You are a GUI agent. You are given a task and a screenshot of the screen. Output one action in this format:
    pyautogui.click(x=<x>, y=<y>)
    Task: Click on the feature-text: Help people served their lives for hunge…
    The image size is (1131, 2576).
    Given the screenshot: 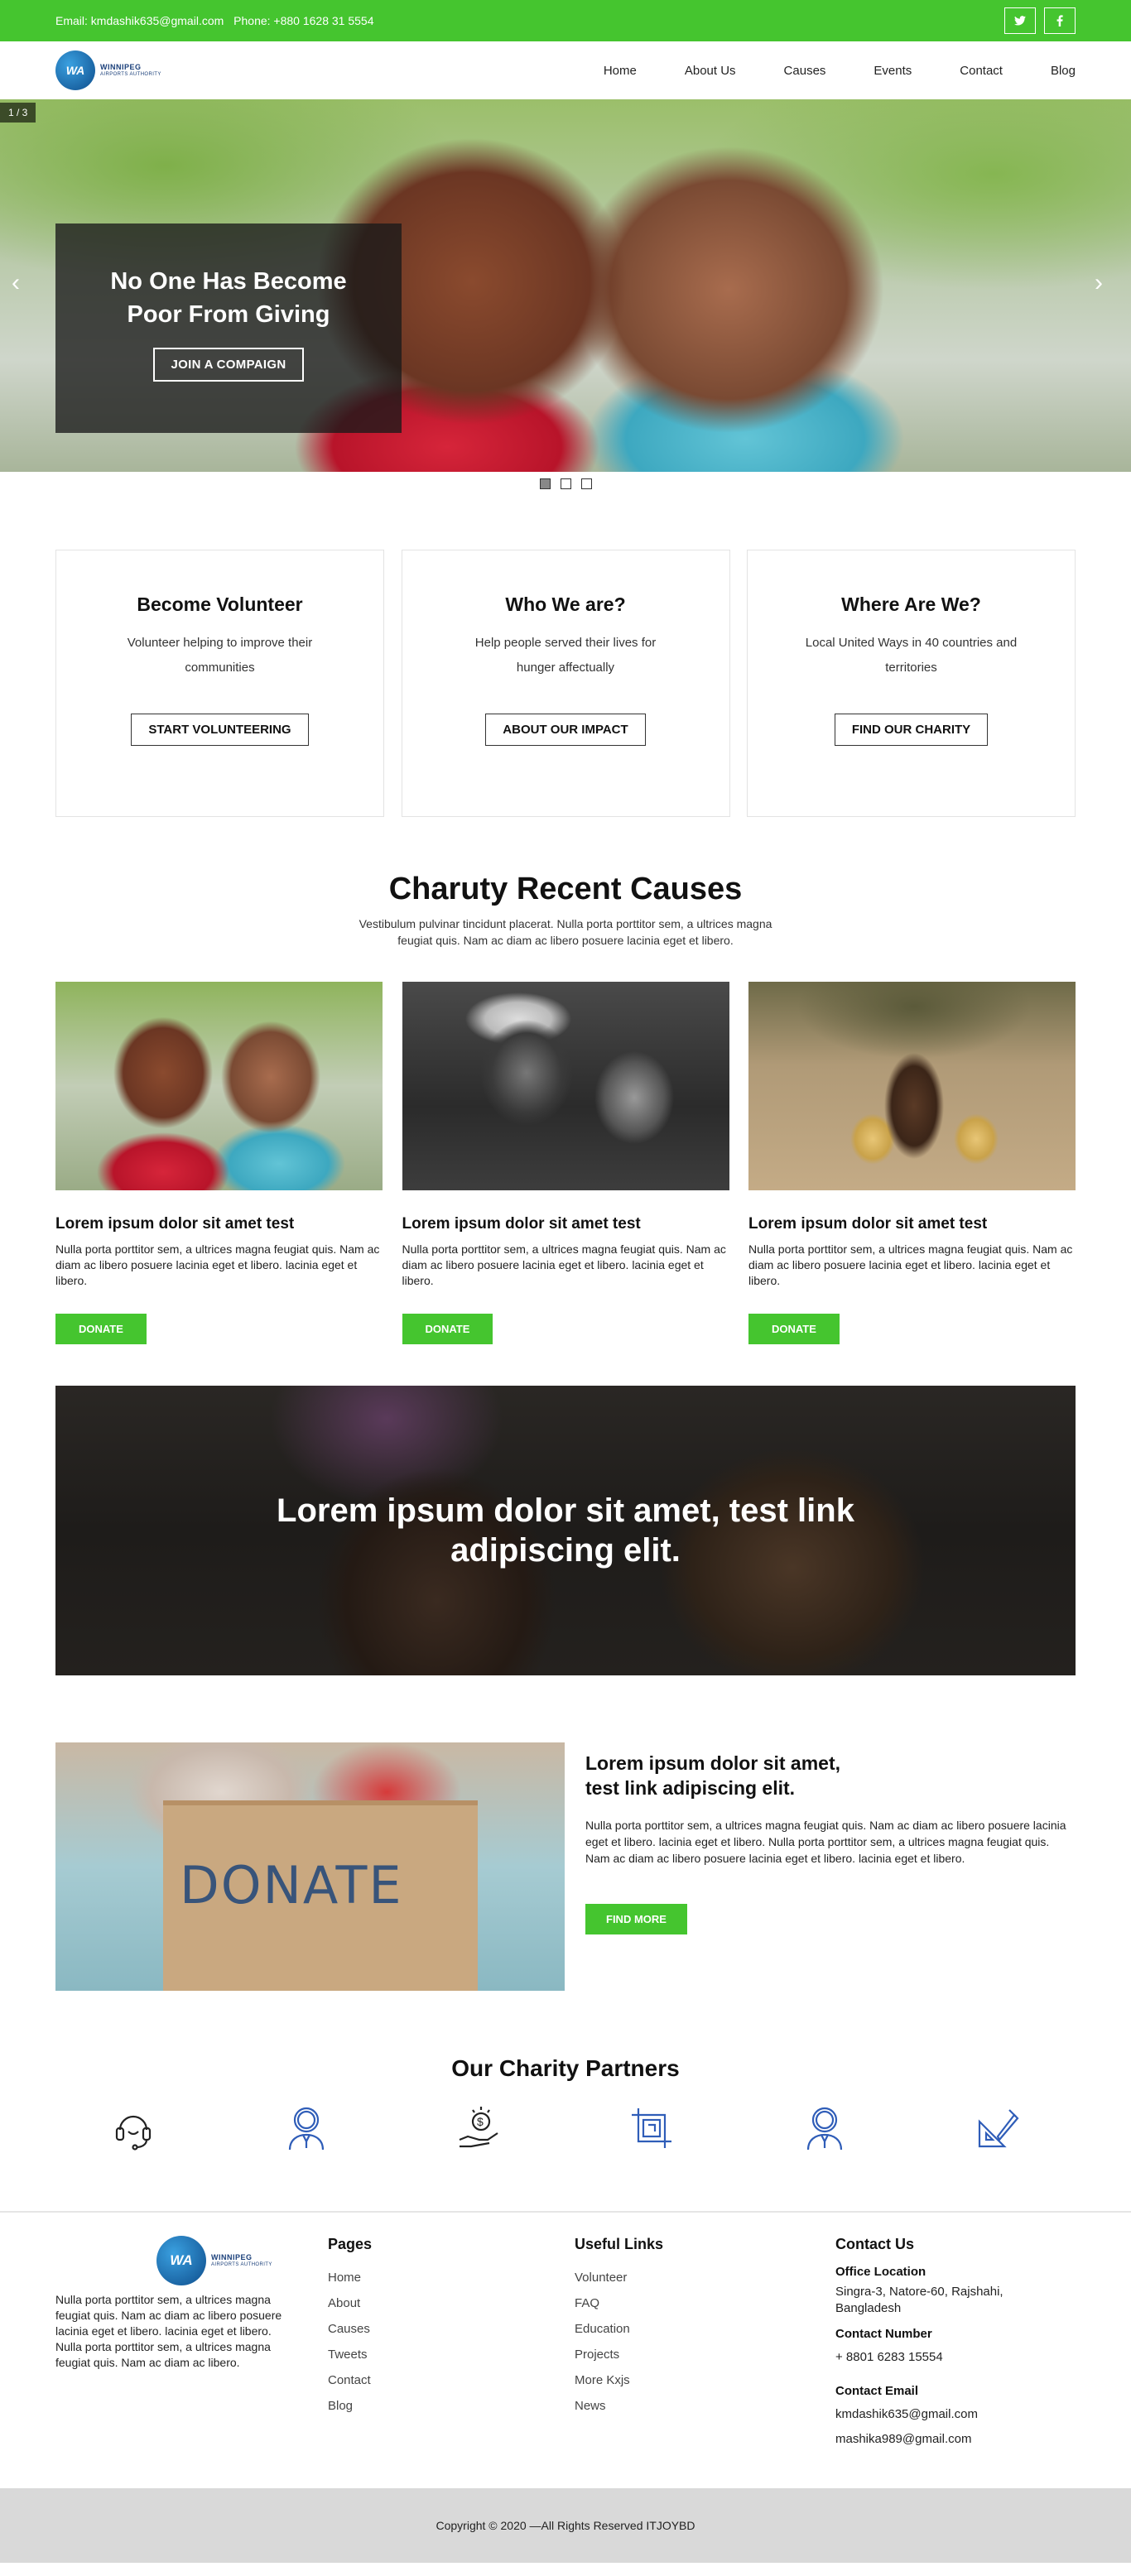 What is the action you would take?
    pyautogui.click(x=565, y=655)
    